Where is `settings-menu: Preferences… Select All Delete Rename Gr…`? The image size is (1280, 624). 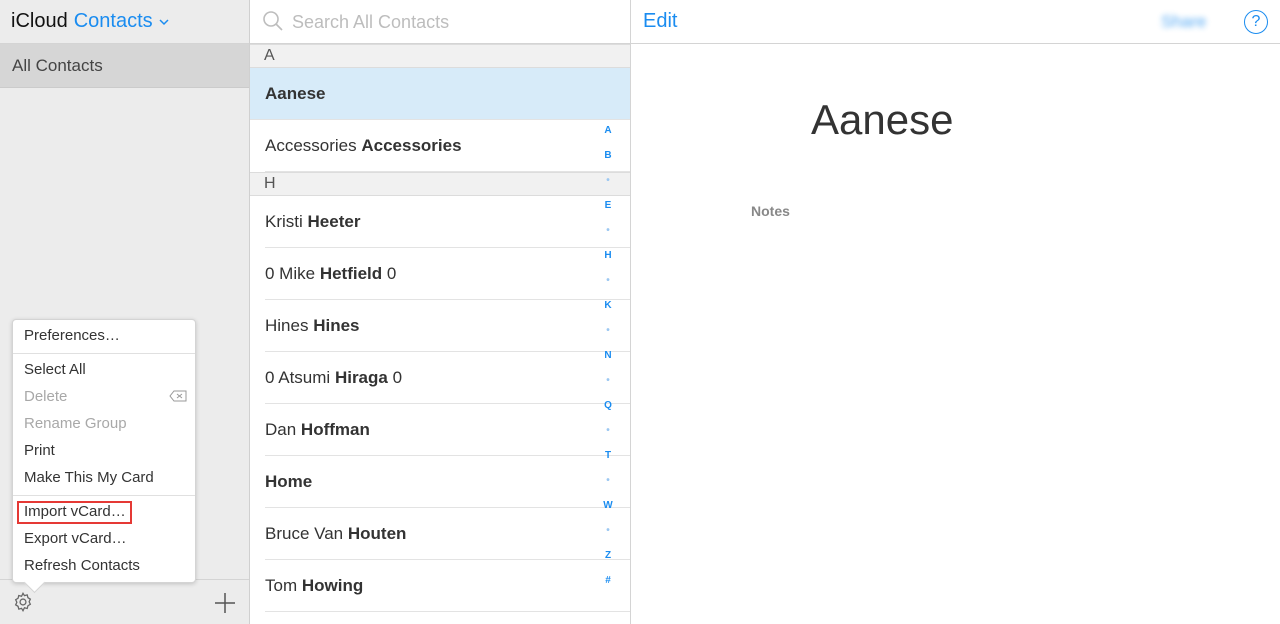
settings-menu: Preferences… Select All Delete Rename Gr… is located at coordinates (104, 456).